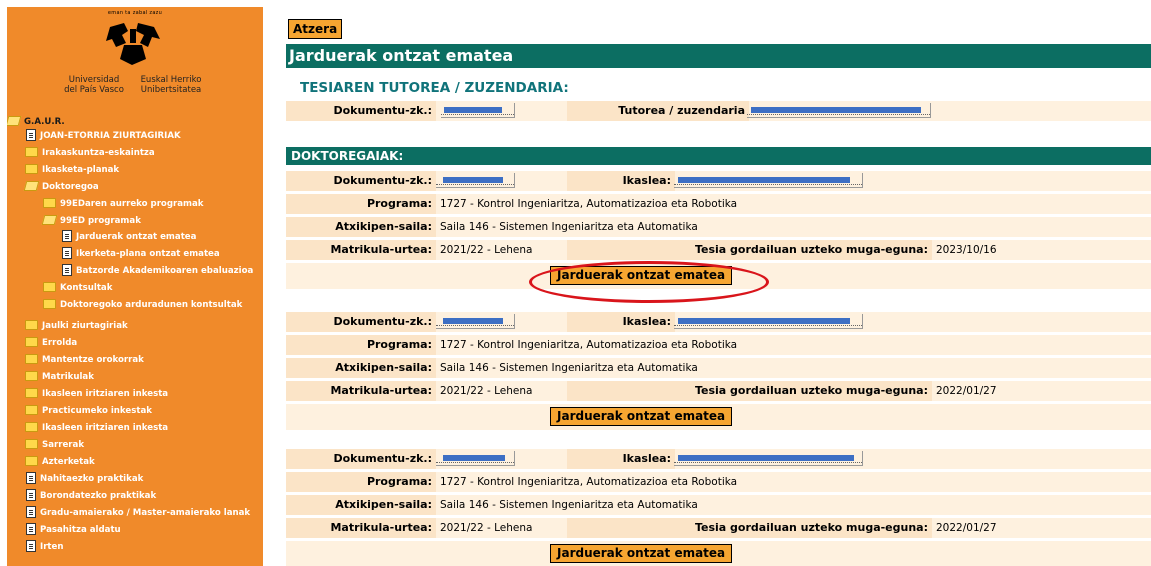  What do you see at coordinates (165, 271) in the screenshot?
I see `sidebar-item-label: Batzorde Akademikoaren ebaluazioa` at bounding box center [165, 271].